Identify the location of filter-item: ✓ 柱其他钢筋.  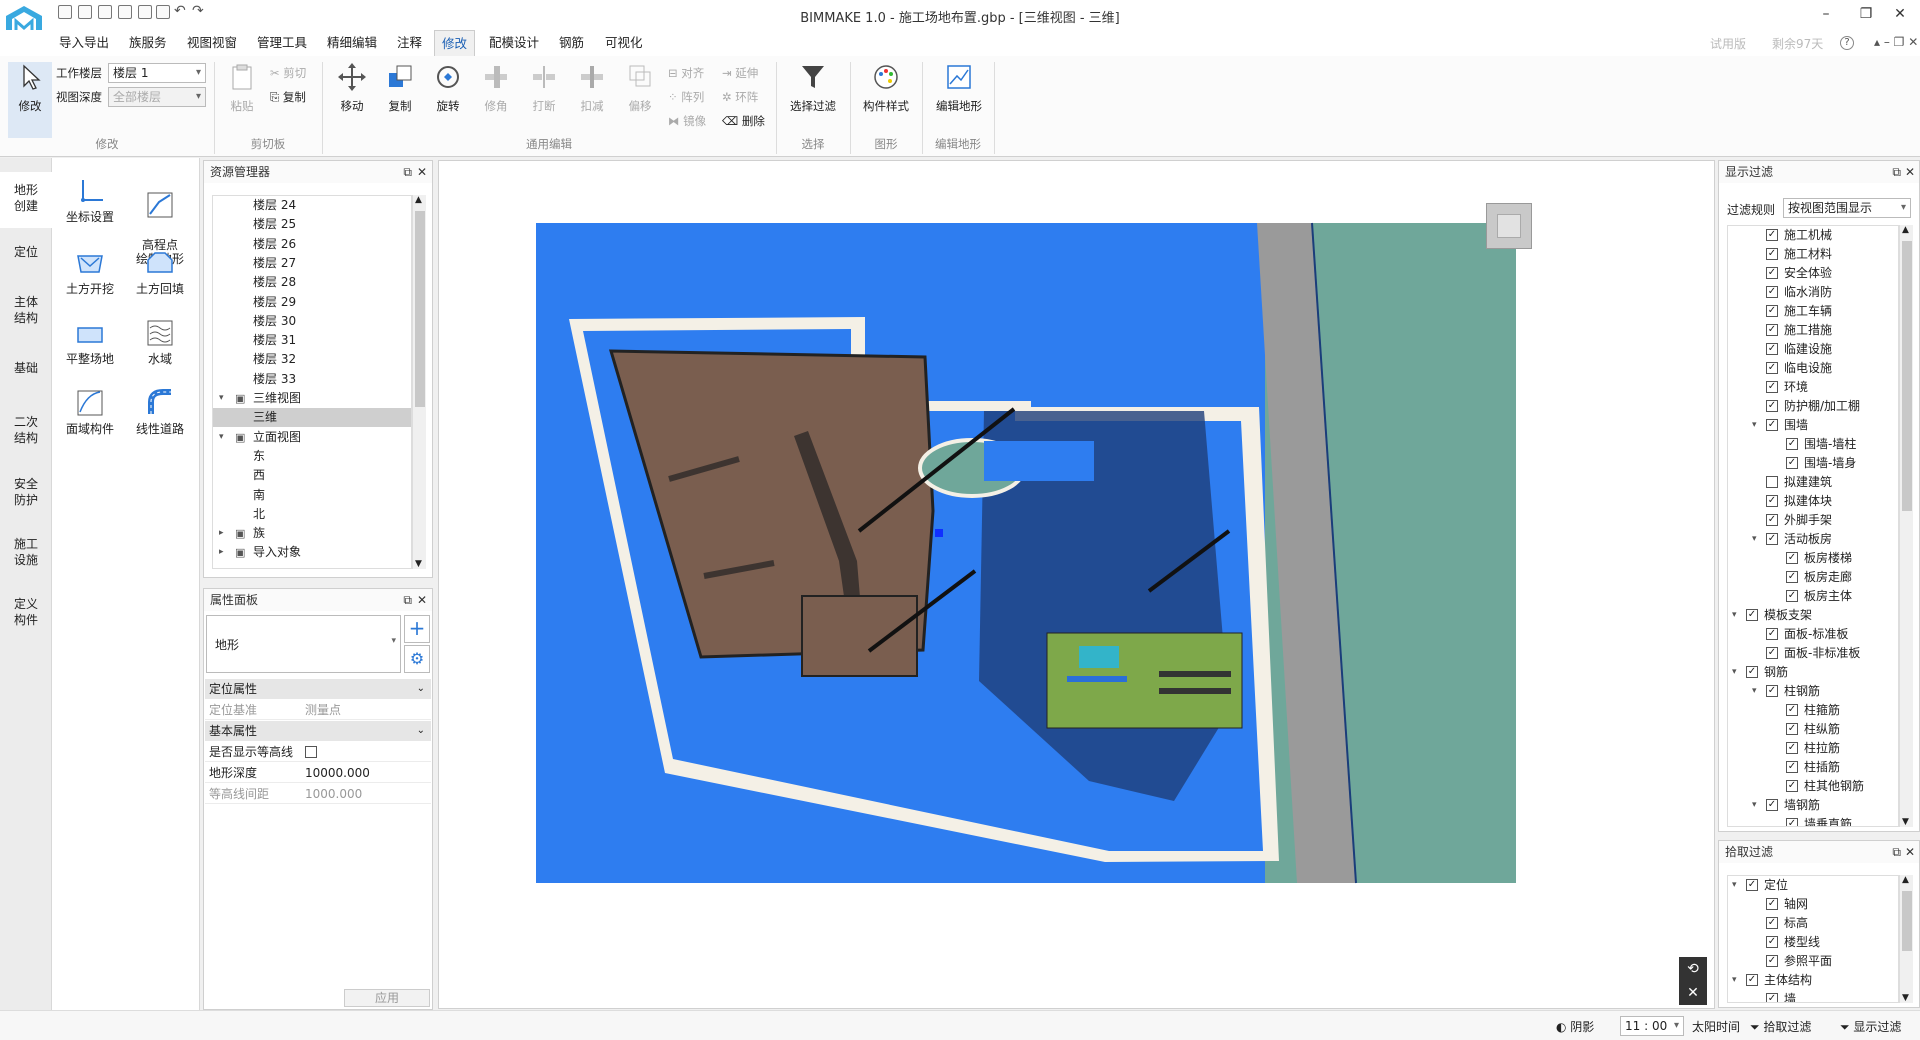
(1813, 786).